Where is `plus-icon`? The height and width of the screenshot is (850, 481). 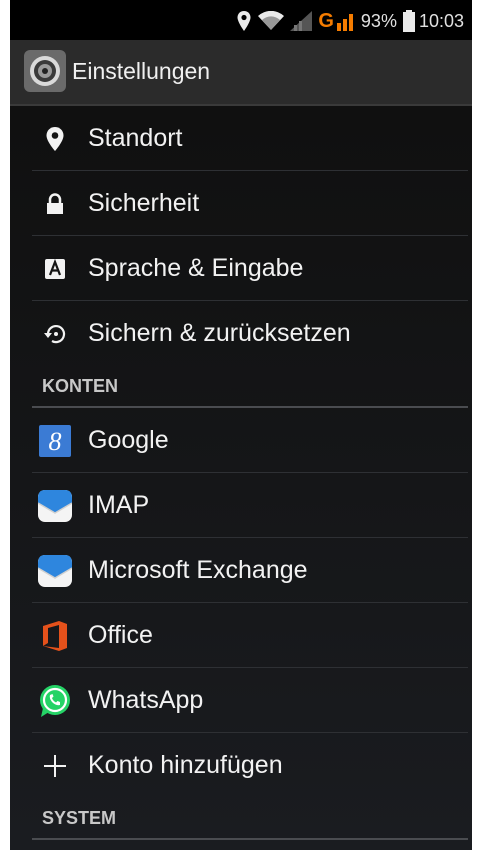 plus-icon is located at coordinates (55, 766).